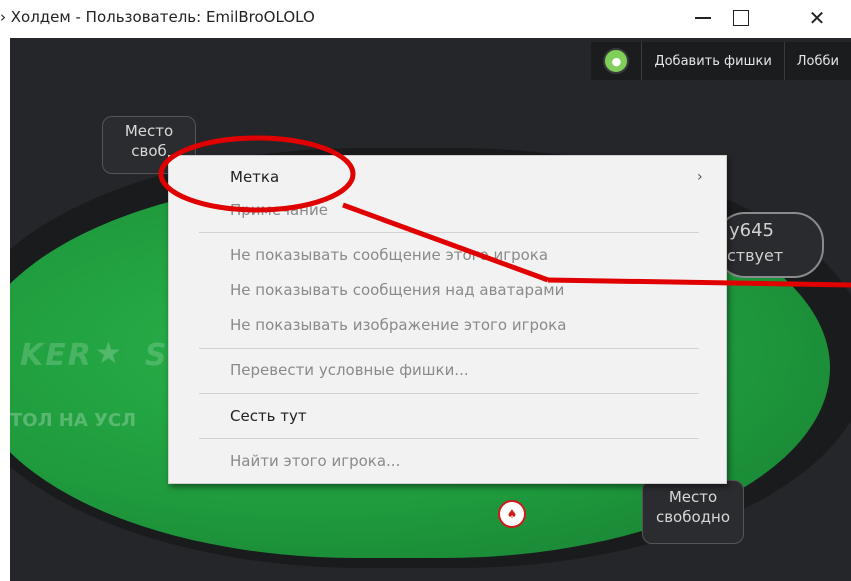  What do you see at coordinates (712, 61) in the screenshot?
I see `add-chips-button: Добавить фишки` at bounding box center [712, 61].